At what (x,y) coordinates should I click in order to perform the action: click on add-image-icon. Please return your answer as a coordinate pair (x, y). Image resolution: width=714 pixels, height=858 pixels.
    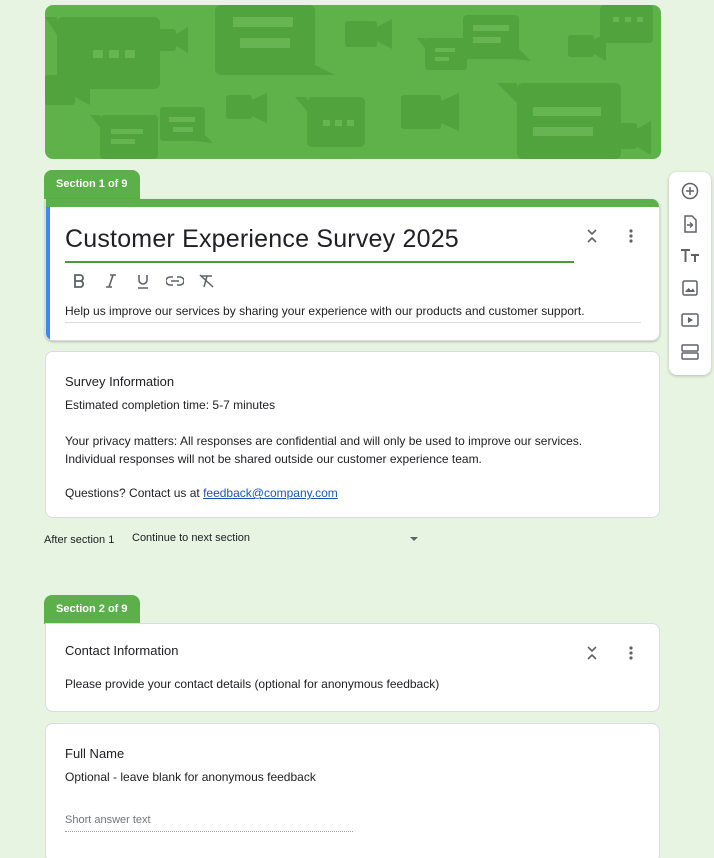
    Looking at the image, I should click on (690, 288).